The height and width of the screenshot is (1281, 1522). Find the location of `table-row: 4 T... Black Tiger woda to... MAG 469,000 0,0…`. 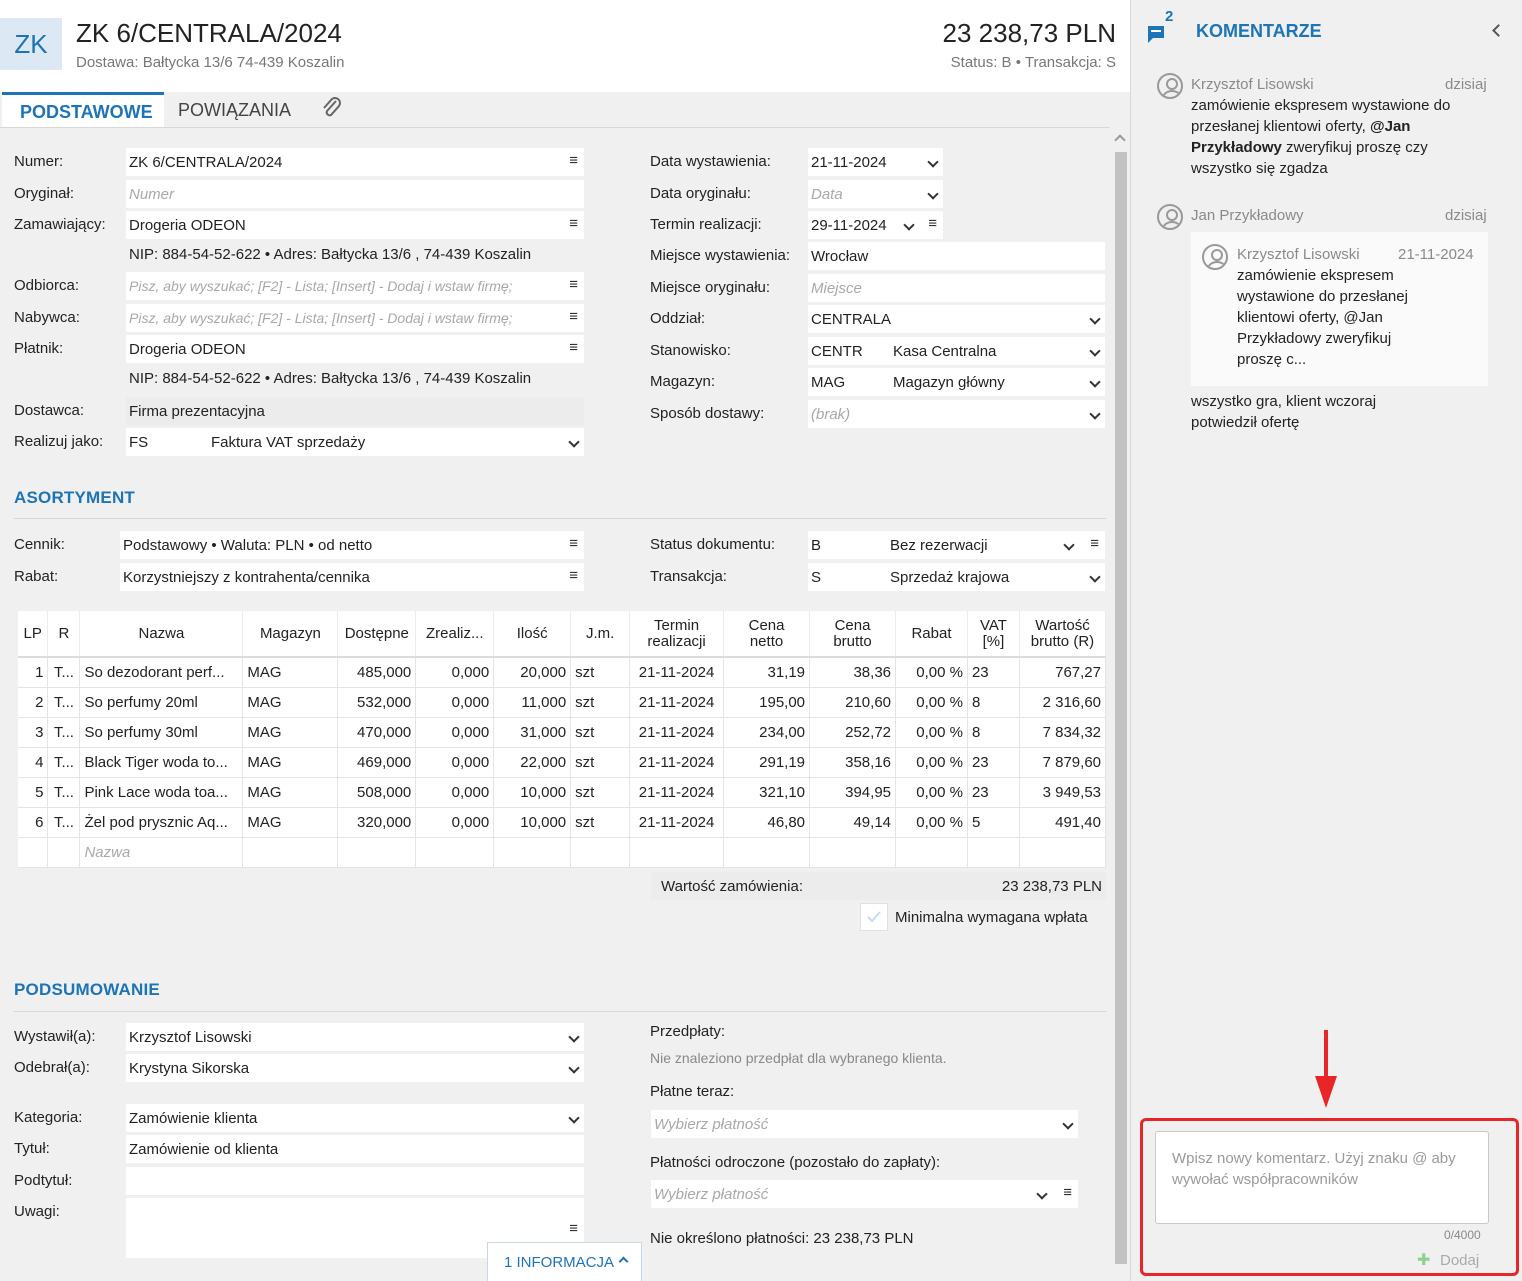

table-row: 4 T... Black Tiger woda to... MAG 469,000 0,0… is located at coordinates (562, 762).